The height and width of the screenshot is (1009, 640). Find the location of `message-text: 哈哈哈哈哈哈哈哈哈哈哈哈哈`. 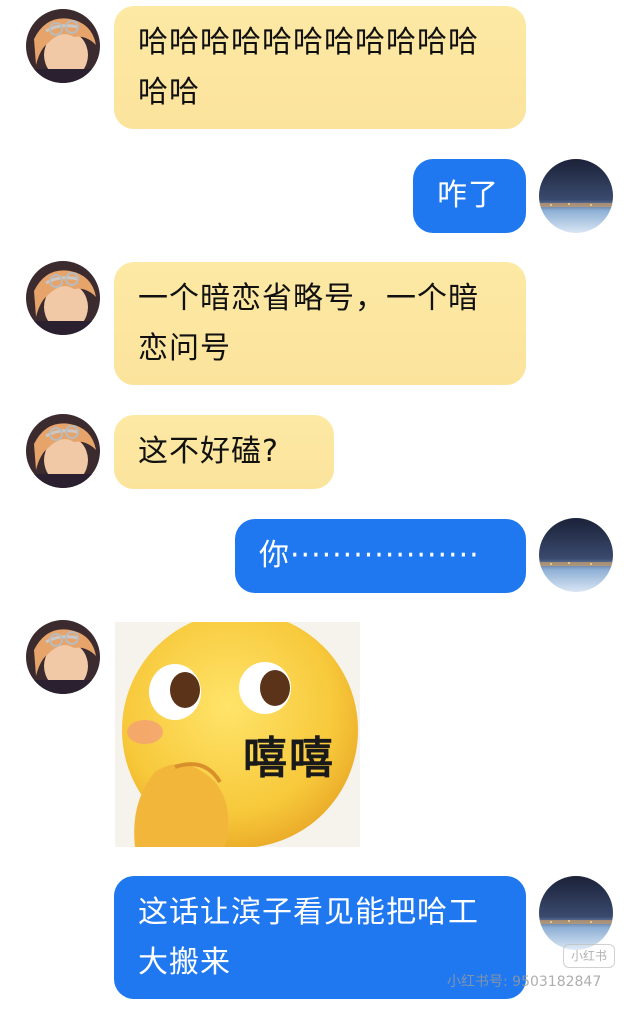

message-text: 哈哈哈哈哈哈哈哈哈哈哈哈哈 is located at coordinates (308, 67).